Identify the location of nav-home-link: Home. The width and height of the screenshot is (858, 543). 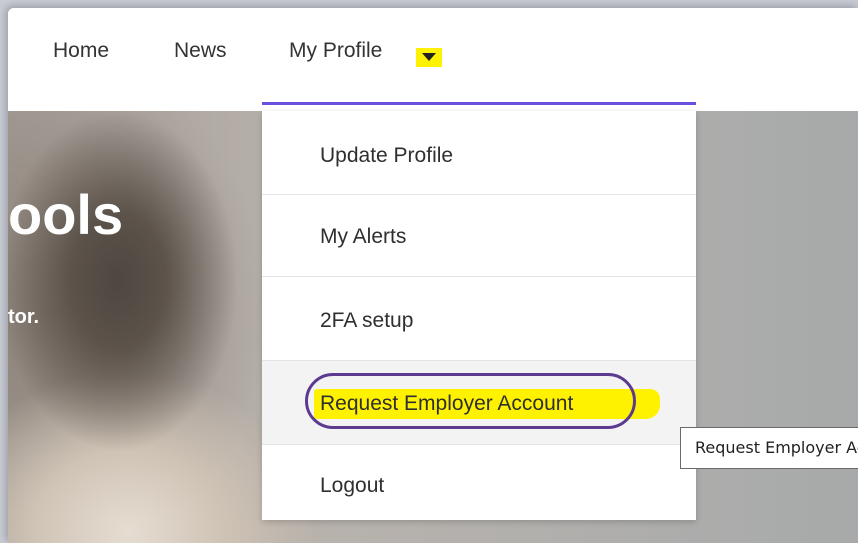
(81, 51).